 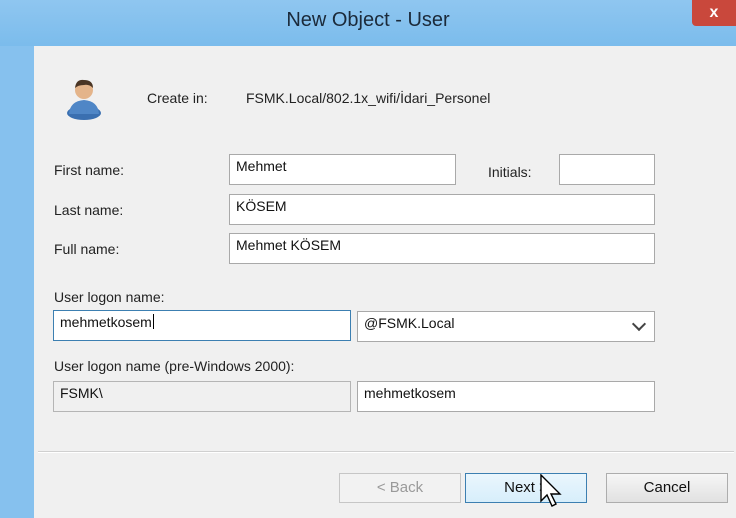 I want to click on domain-select: @FSMK.Local, so click(x=506, y=326).